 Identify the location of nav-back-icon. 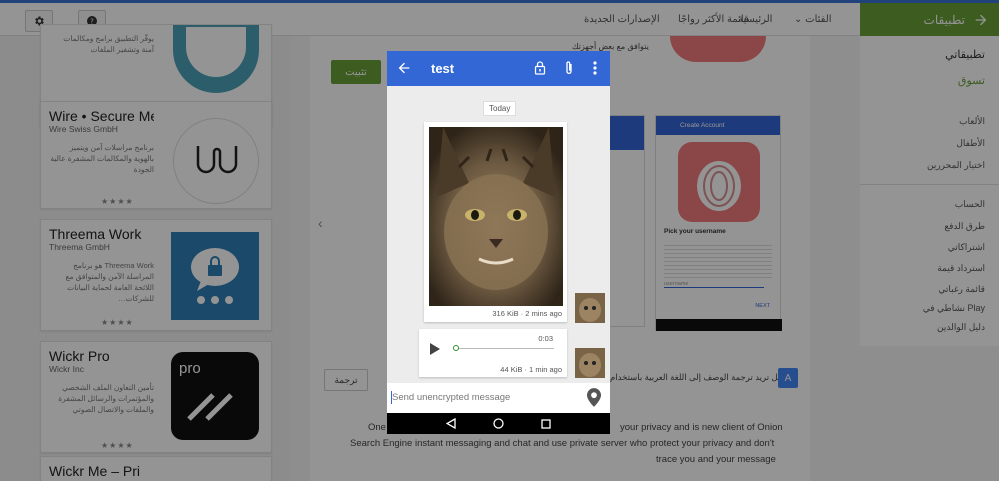
(450, 423).